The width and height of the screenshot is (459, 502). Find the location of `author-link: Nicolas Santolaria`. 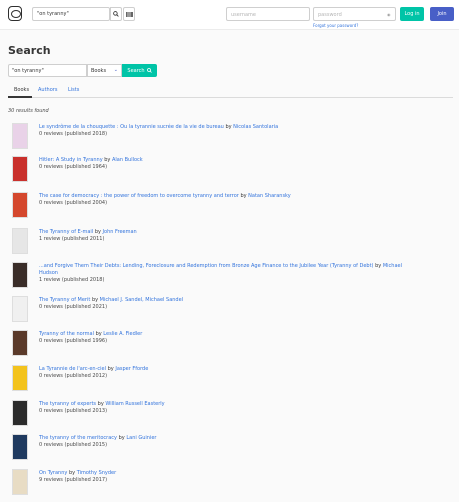

author-link: Nicolas Santolaria is located at coordinates (255, 127).